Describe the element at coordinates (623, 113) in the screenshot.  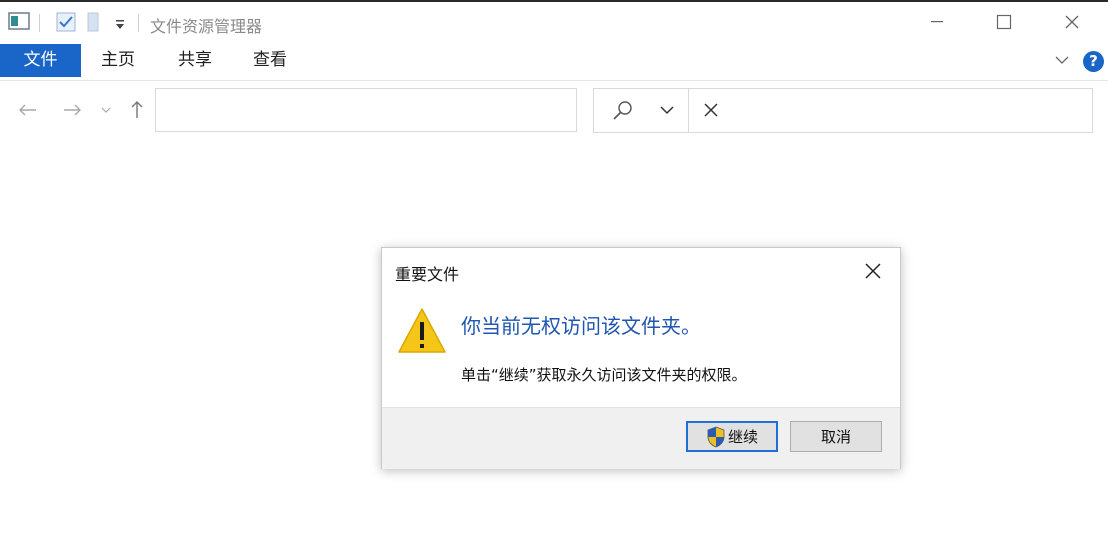
I see `search-icon` at that location.